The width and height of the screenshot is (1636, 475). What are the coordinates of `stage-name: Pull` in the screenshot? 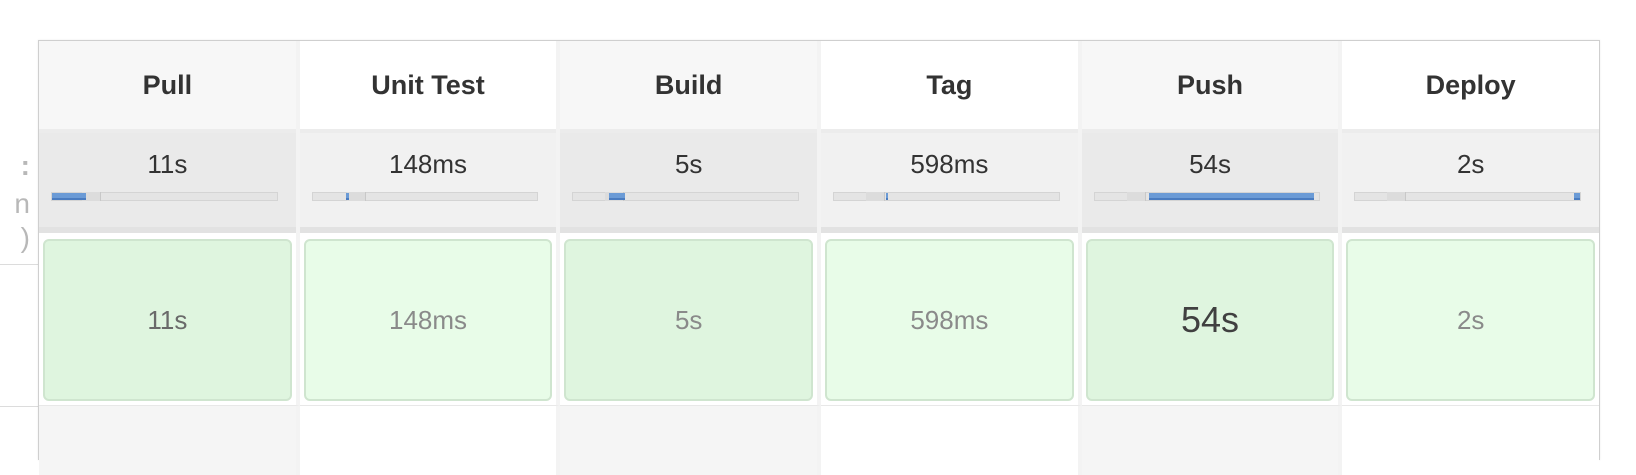 It's located at (167, 87).